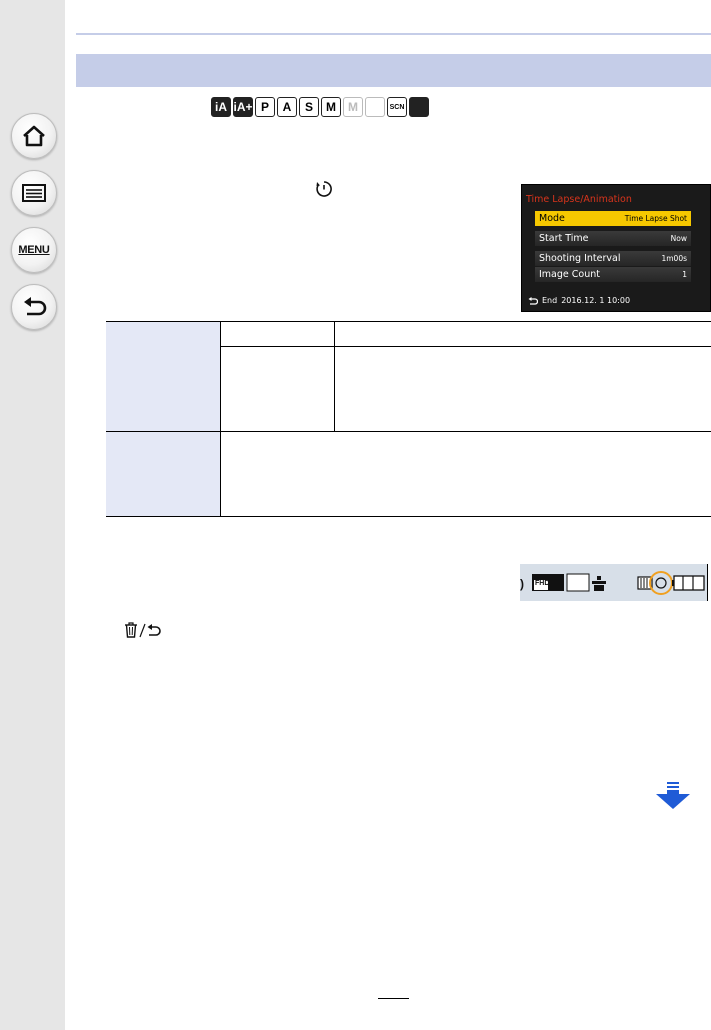 This screenshot has height=1030, width=711. I want to click on menu-row-mode: Mode Time Lapse Shot, so click(613, 218).